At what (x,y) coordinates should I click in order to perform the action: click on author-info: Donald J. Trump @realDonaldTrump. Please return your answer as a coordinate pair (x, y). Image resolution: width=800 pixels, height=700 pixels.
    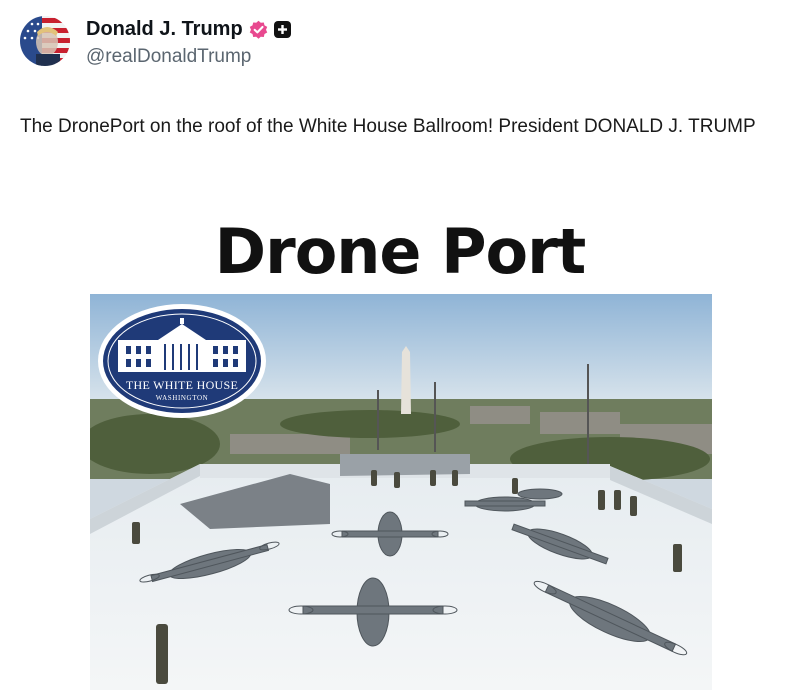
    Looking at the image, I should click on (188, 42).